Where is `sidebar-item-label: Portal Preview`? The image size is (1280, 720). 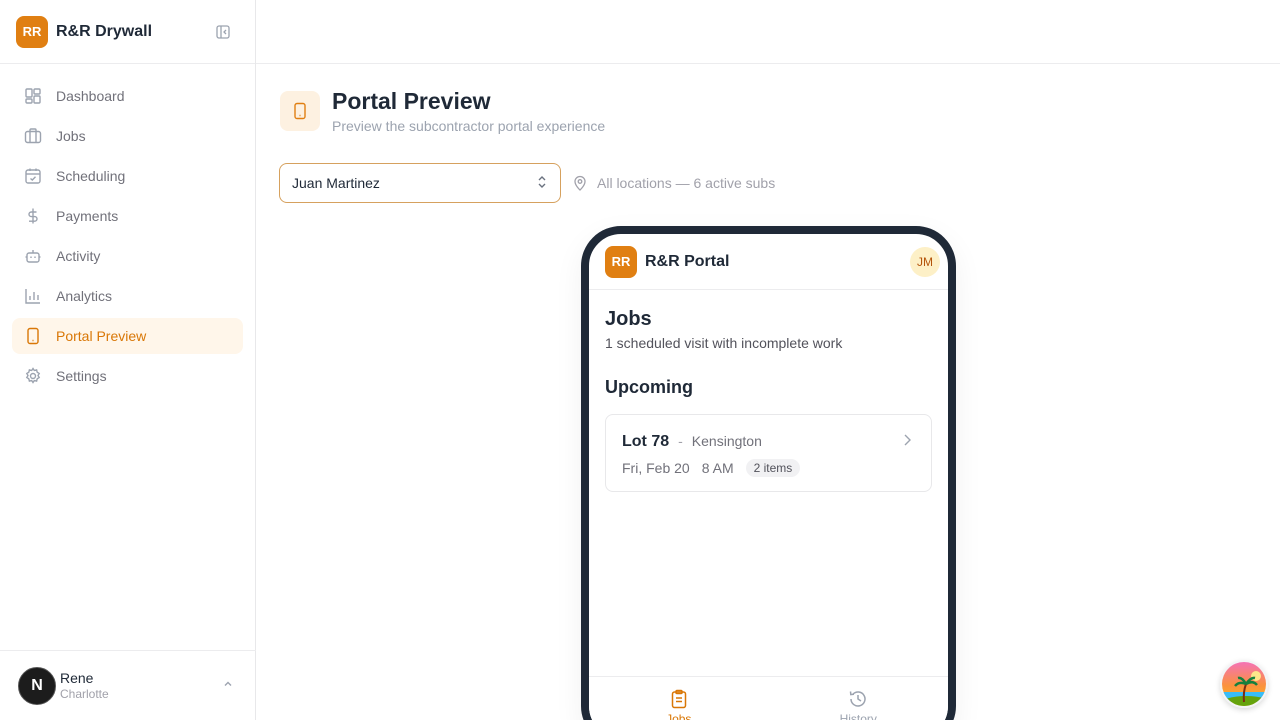 sidebar-item-label: Portal Preview is located at coordinates (101, 336).